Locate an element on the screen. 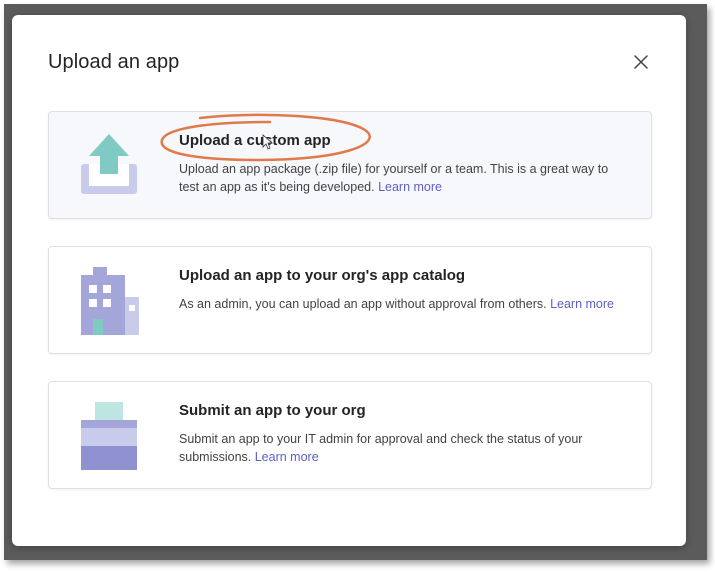 The width and height of the screenshot is (715, 573). dialog-title: Upload an app is located at coordinates (114, 62).